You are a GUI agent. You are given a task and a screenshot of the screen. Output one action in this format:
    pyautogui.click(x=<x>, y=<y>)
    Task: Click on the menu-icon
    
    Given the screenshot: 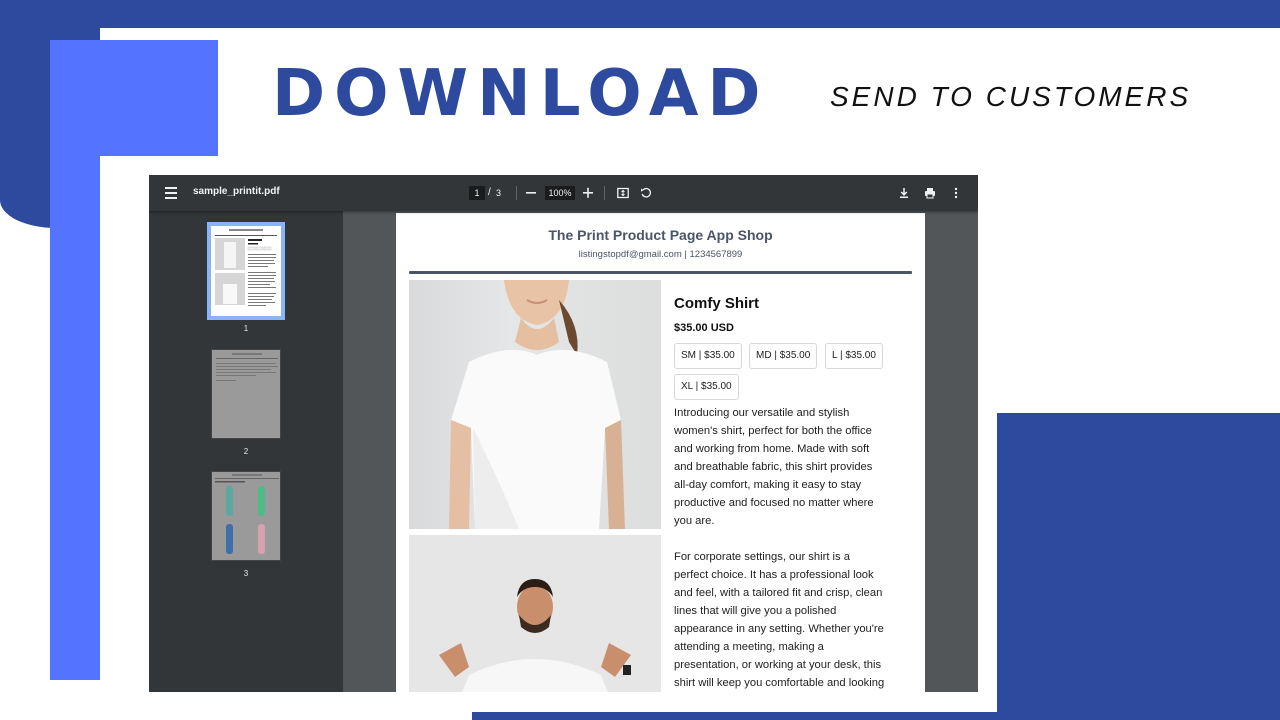 What is the action you would take?
    pyautogui.click(x=171, y=193)
    